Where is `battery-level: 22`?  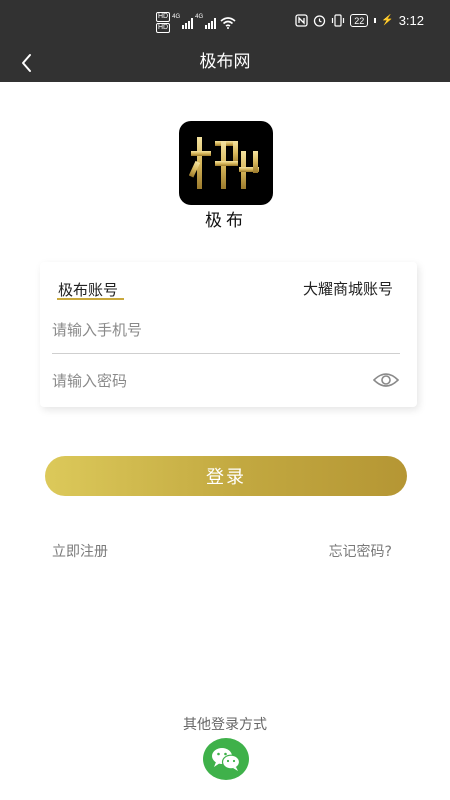
battery-level: 22 is located at coordinates (359, 20).